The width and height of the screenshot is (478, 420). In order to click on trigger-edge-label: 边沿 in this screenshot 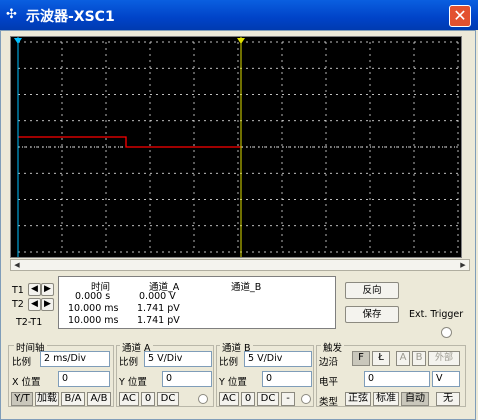, I will do `click(329, 362)`.